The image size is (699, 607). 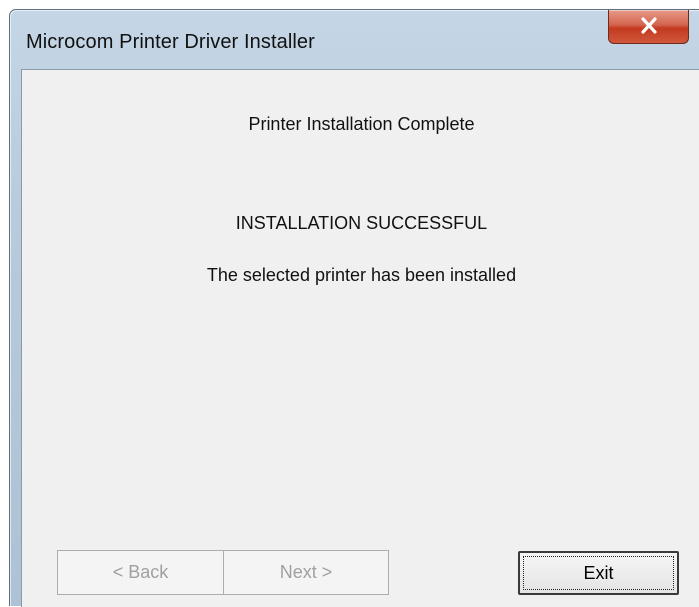 I want to click on close-icon, so click(x=649, y=25).